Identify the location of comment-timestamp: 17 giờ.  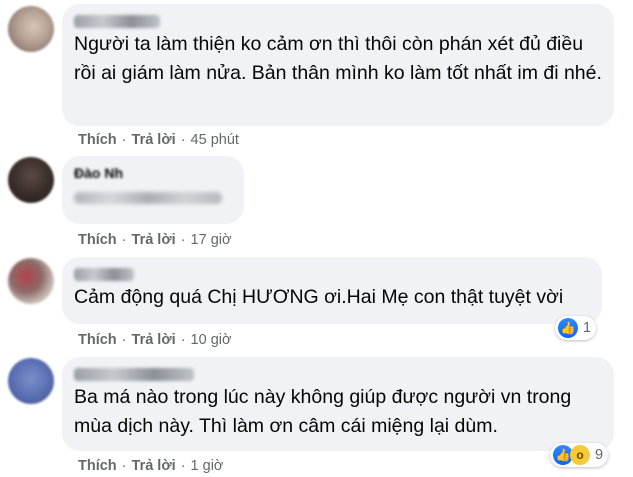
(211, 240).